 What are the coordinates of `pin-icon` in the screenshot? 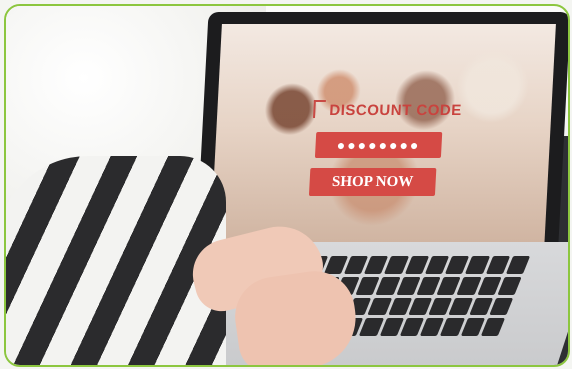 It's located at (319, 109).